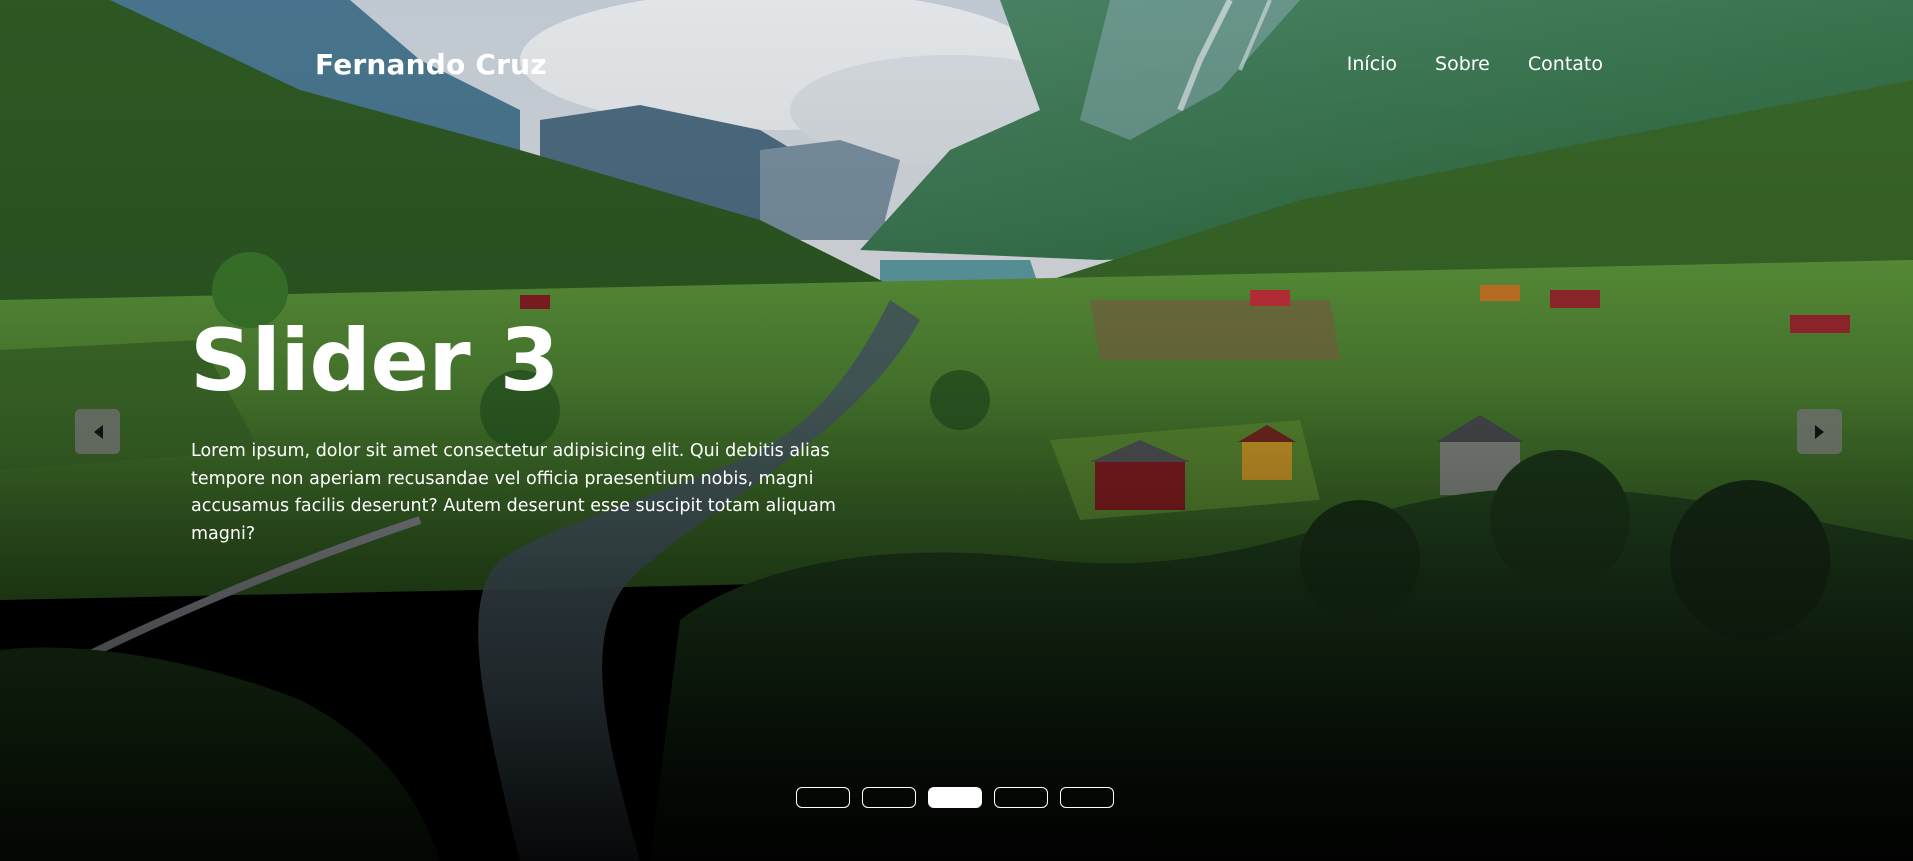 The width and height of the screenshot is (1913, 861). I want to click on next-slide-button, so click(1819, 431).